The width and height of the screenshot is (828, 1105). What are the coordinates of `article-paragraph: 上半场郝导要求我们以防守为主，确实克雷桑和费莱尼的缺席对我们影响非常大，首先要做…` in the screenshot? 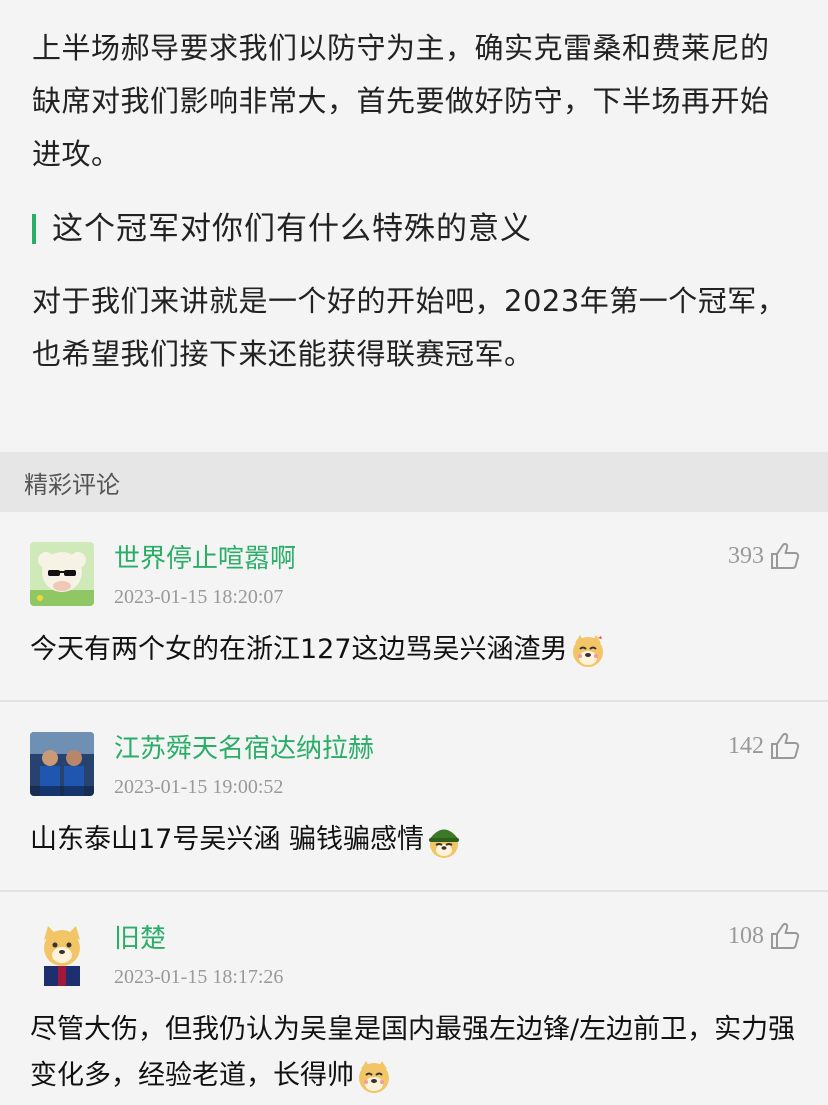 It's located at (401, 101).